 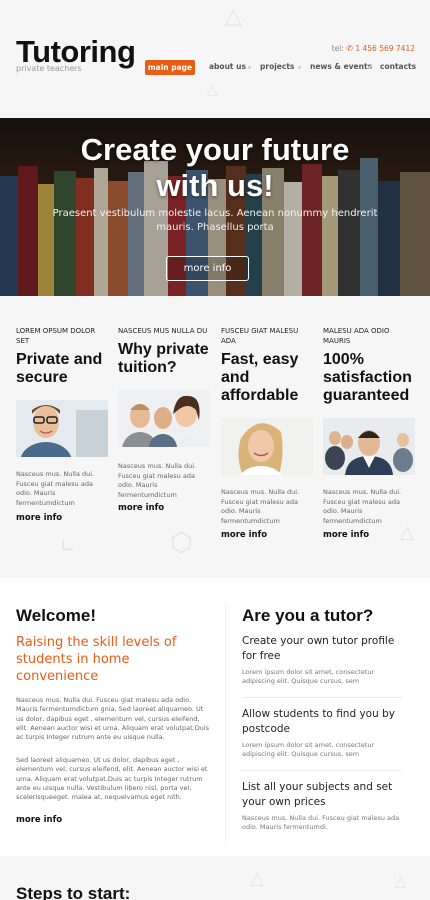 I want to click on feature-kicker: MALESU ADA ODIO MAURIS, so click(x=356, y=336).